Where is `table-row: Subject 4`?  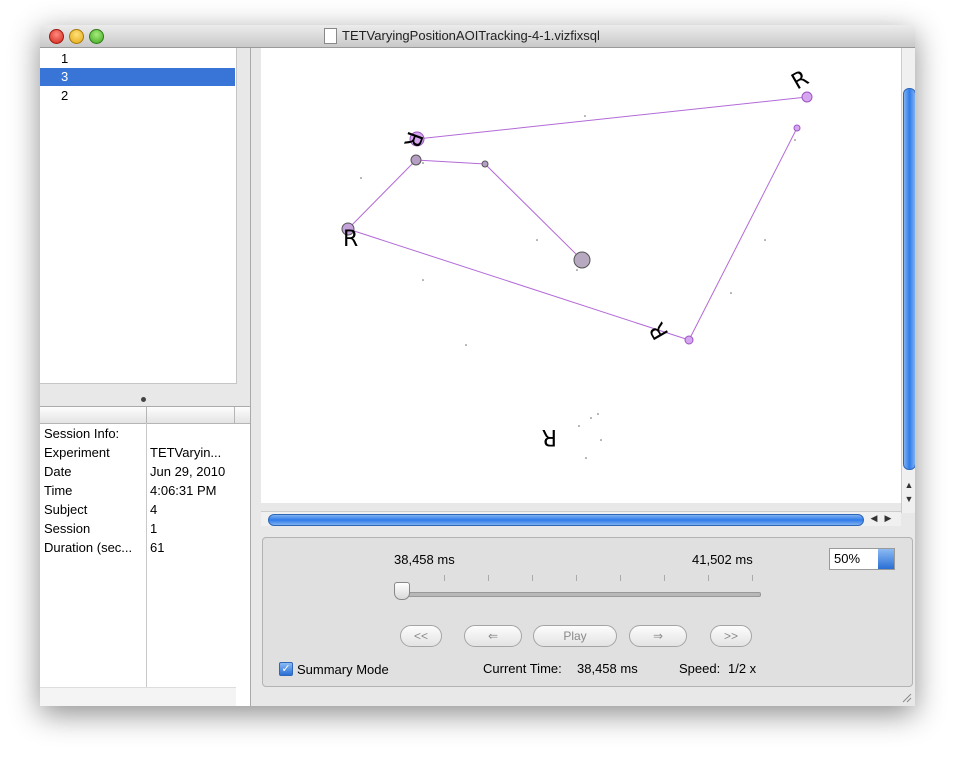
table-row: Subject 4 is located at coordinates (140, 509).